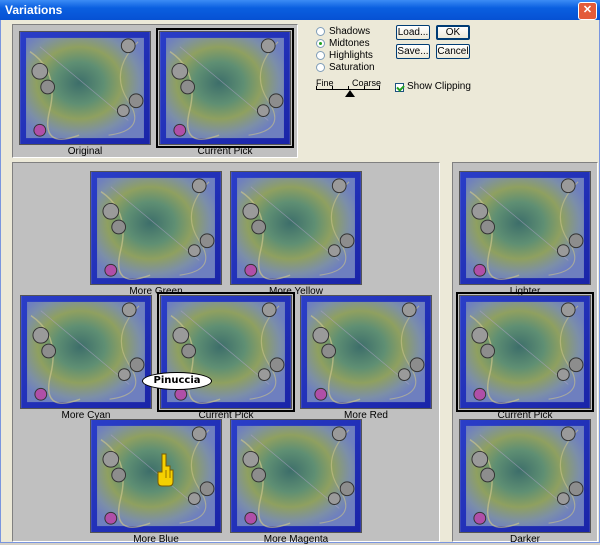 The width and height of the screenshot is (600, 545). I want to click on more-magenta-image, so click(296, 476).